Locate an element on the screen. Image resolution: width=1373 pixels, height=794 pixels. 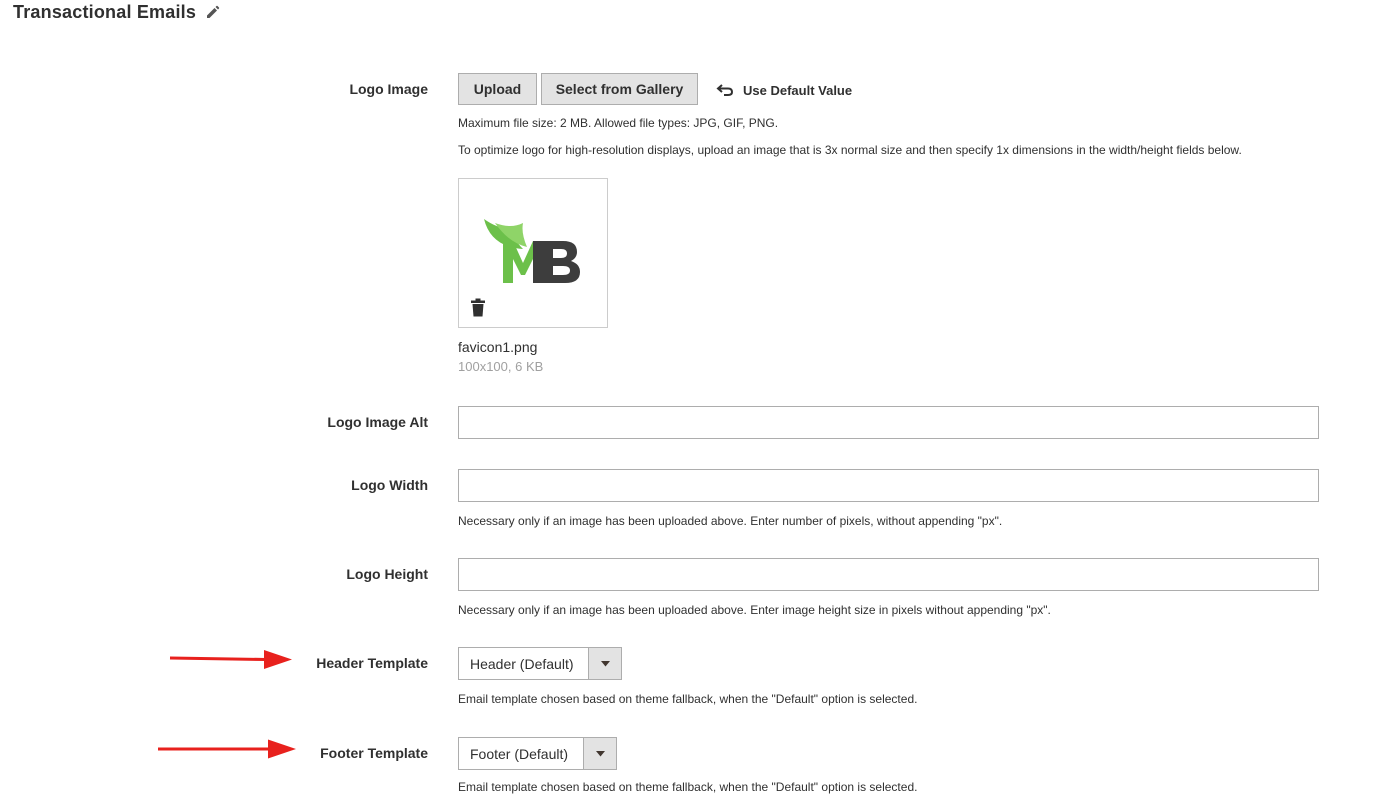
logo-width-label: Logo Width is located at coordinates (389, 485).